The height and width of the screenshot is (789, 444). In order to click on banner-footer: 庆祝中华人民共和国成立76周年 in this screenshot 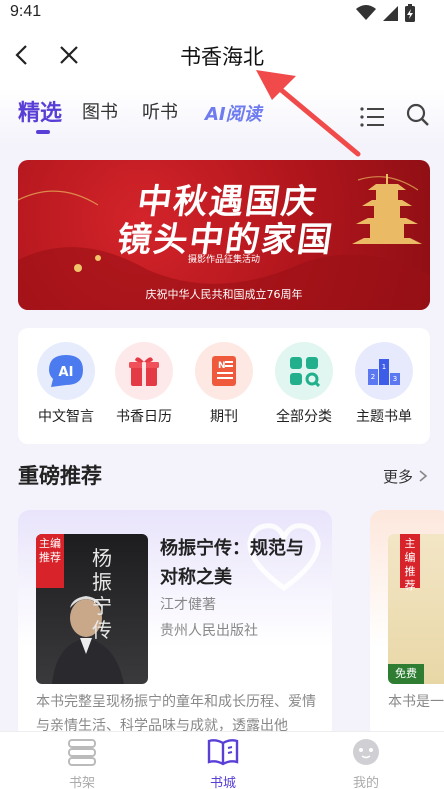, I will do `click(224, 294)`.